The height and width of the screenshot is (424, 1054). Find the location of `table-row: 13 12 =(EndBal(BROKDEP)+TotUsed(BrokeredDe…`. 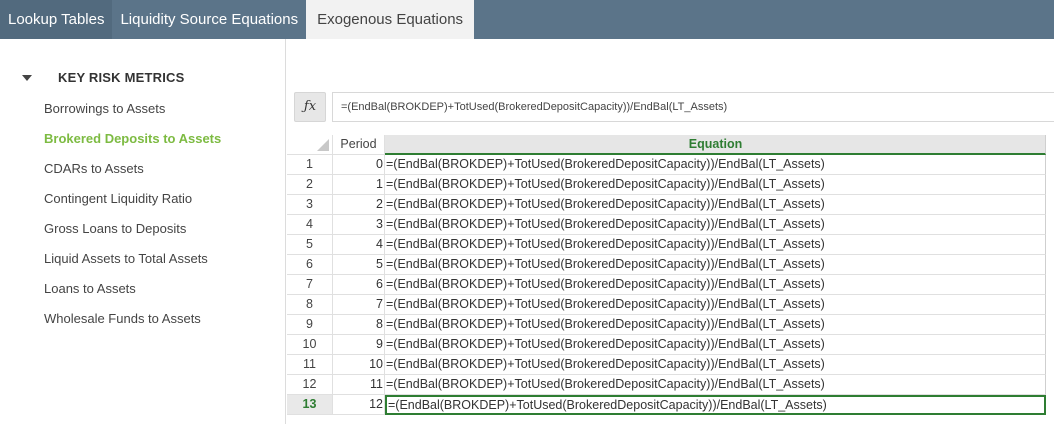

table-row: 13 12 =(EndBal(BROKDEP)+TotUsed(BrokeredDe… is located at coordinates (670, 405).